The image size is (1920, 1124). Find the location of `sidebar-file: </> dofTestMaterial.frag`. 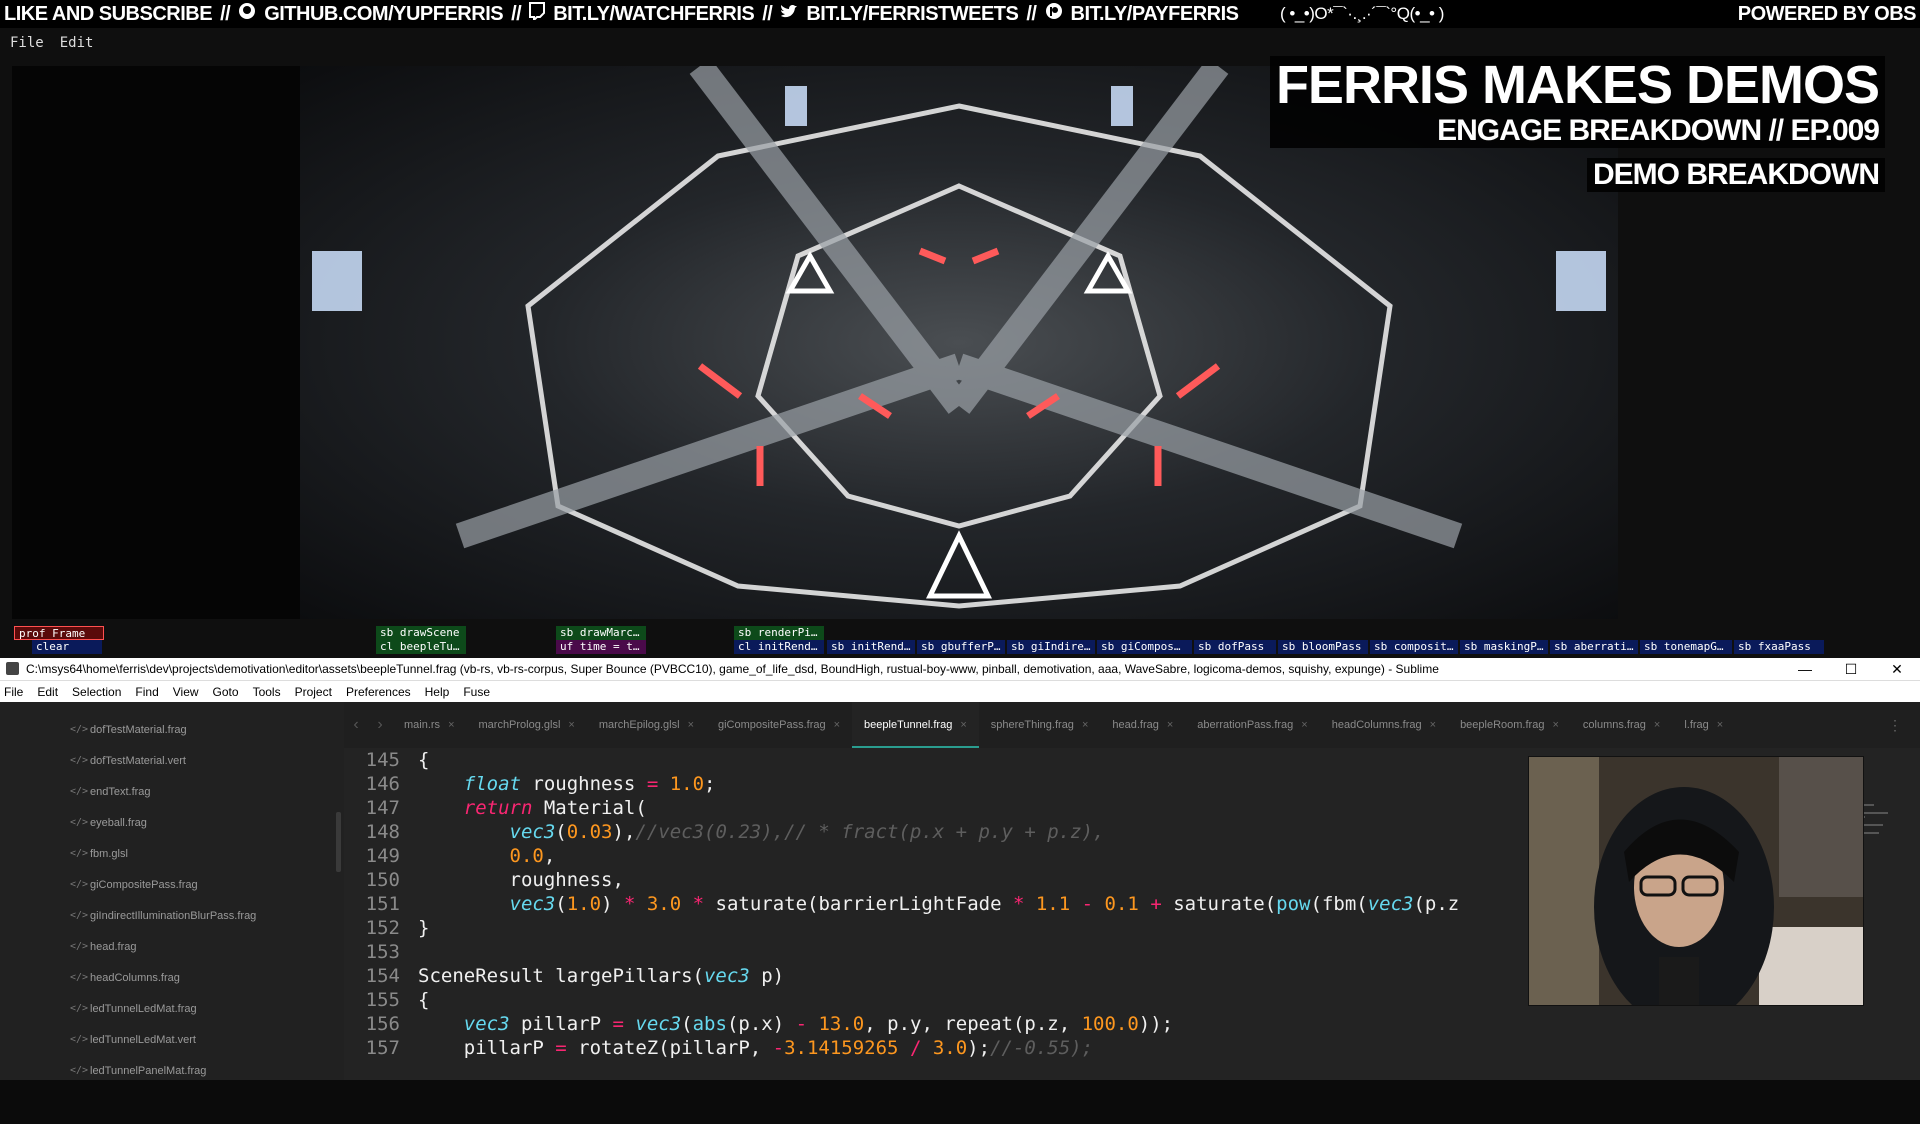

sidebar-file: </> dofTestMaterial.frag is located at coordinates (172, 729).